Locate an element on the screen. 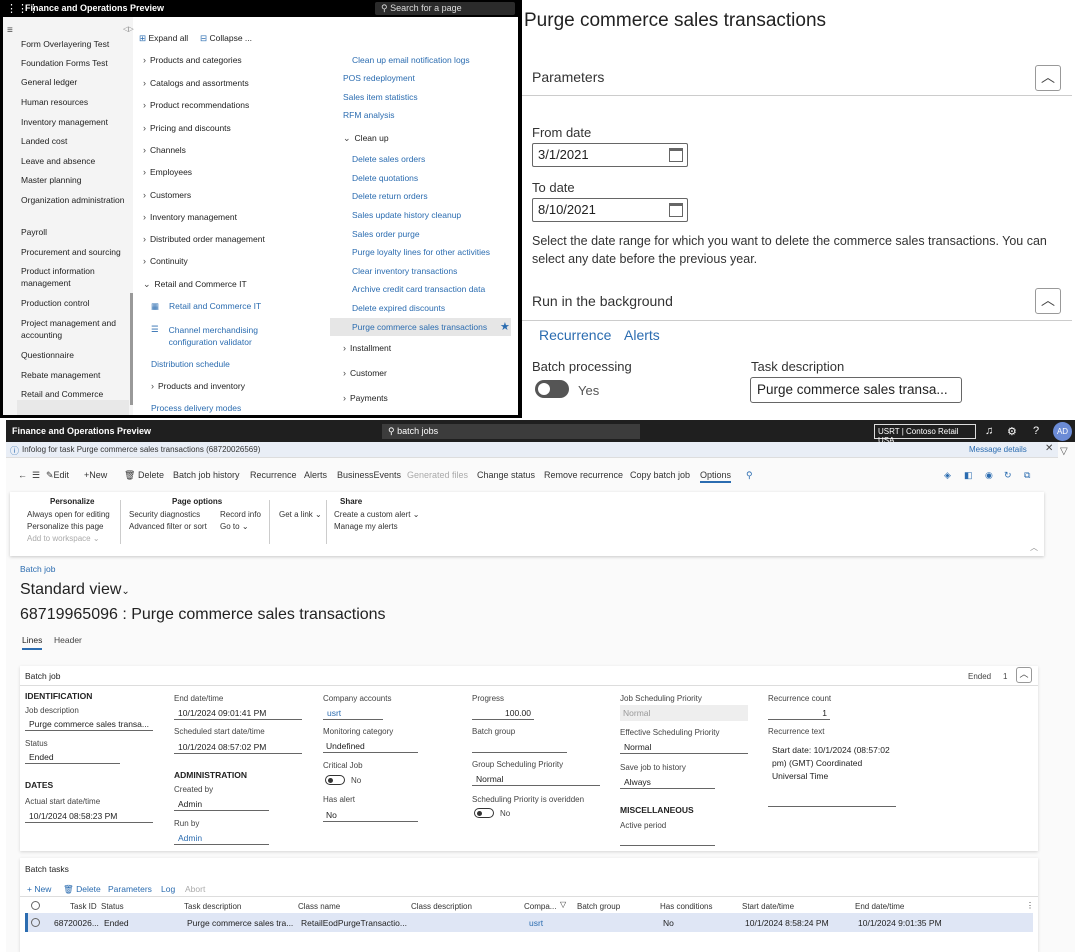  batch-search-input: ⚲ batch jobs is located at coordinates (511, 431).